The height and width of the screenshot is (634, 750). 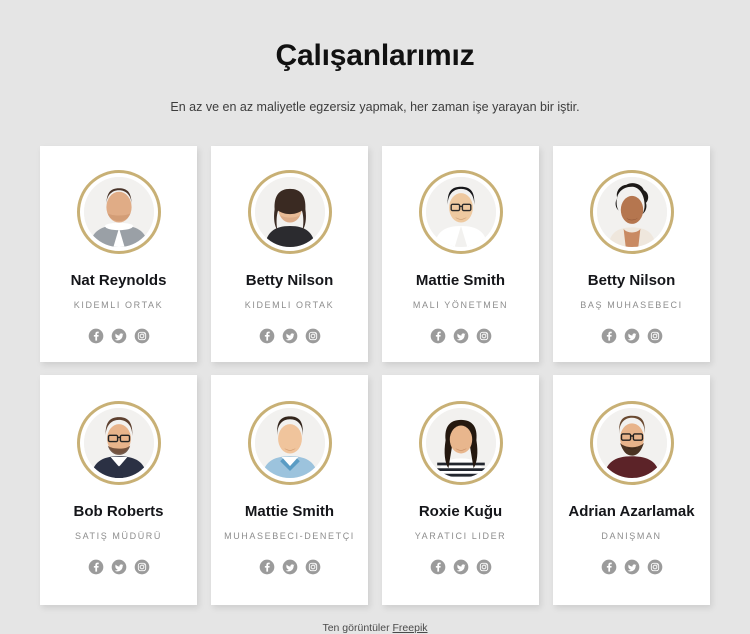 I want to click on member-role: MUHASEBECI-DENETÇI, so click(x=289, y=536).